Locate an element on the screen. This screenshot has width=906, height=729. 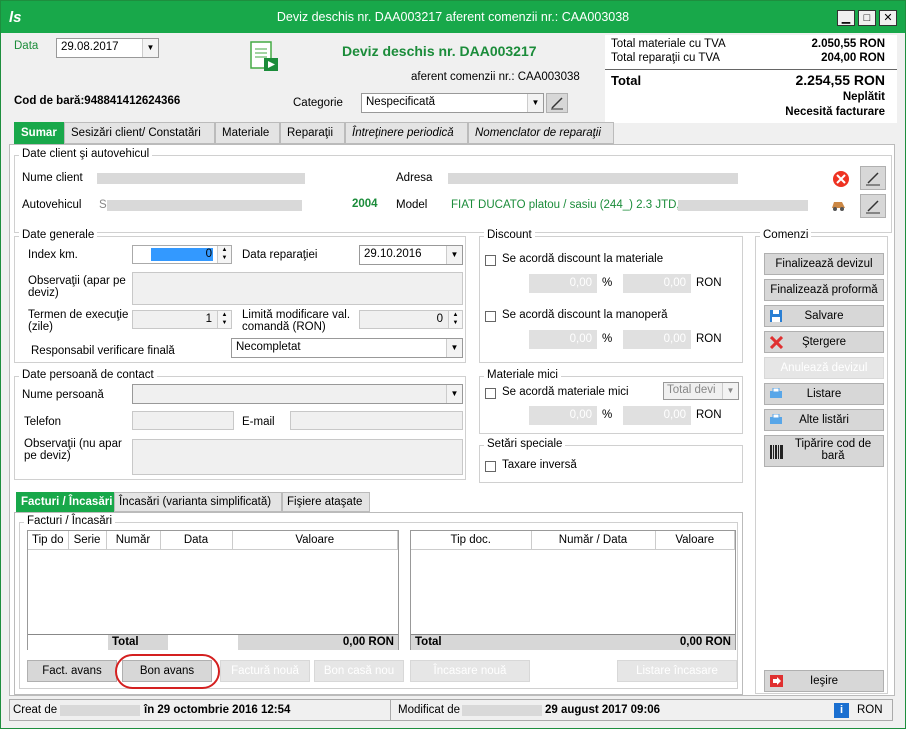
telefon-label: Telefon is located at coordinates (43, 422).